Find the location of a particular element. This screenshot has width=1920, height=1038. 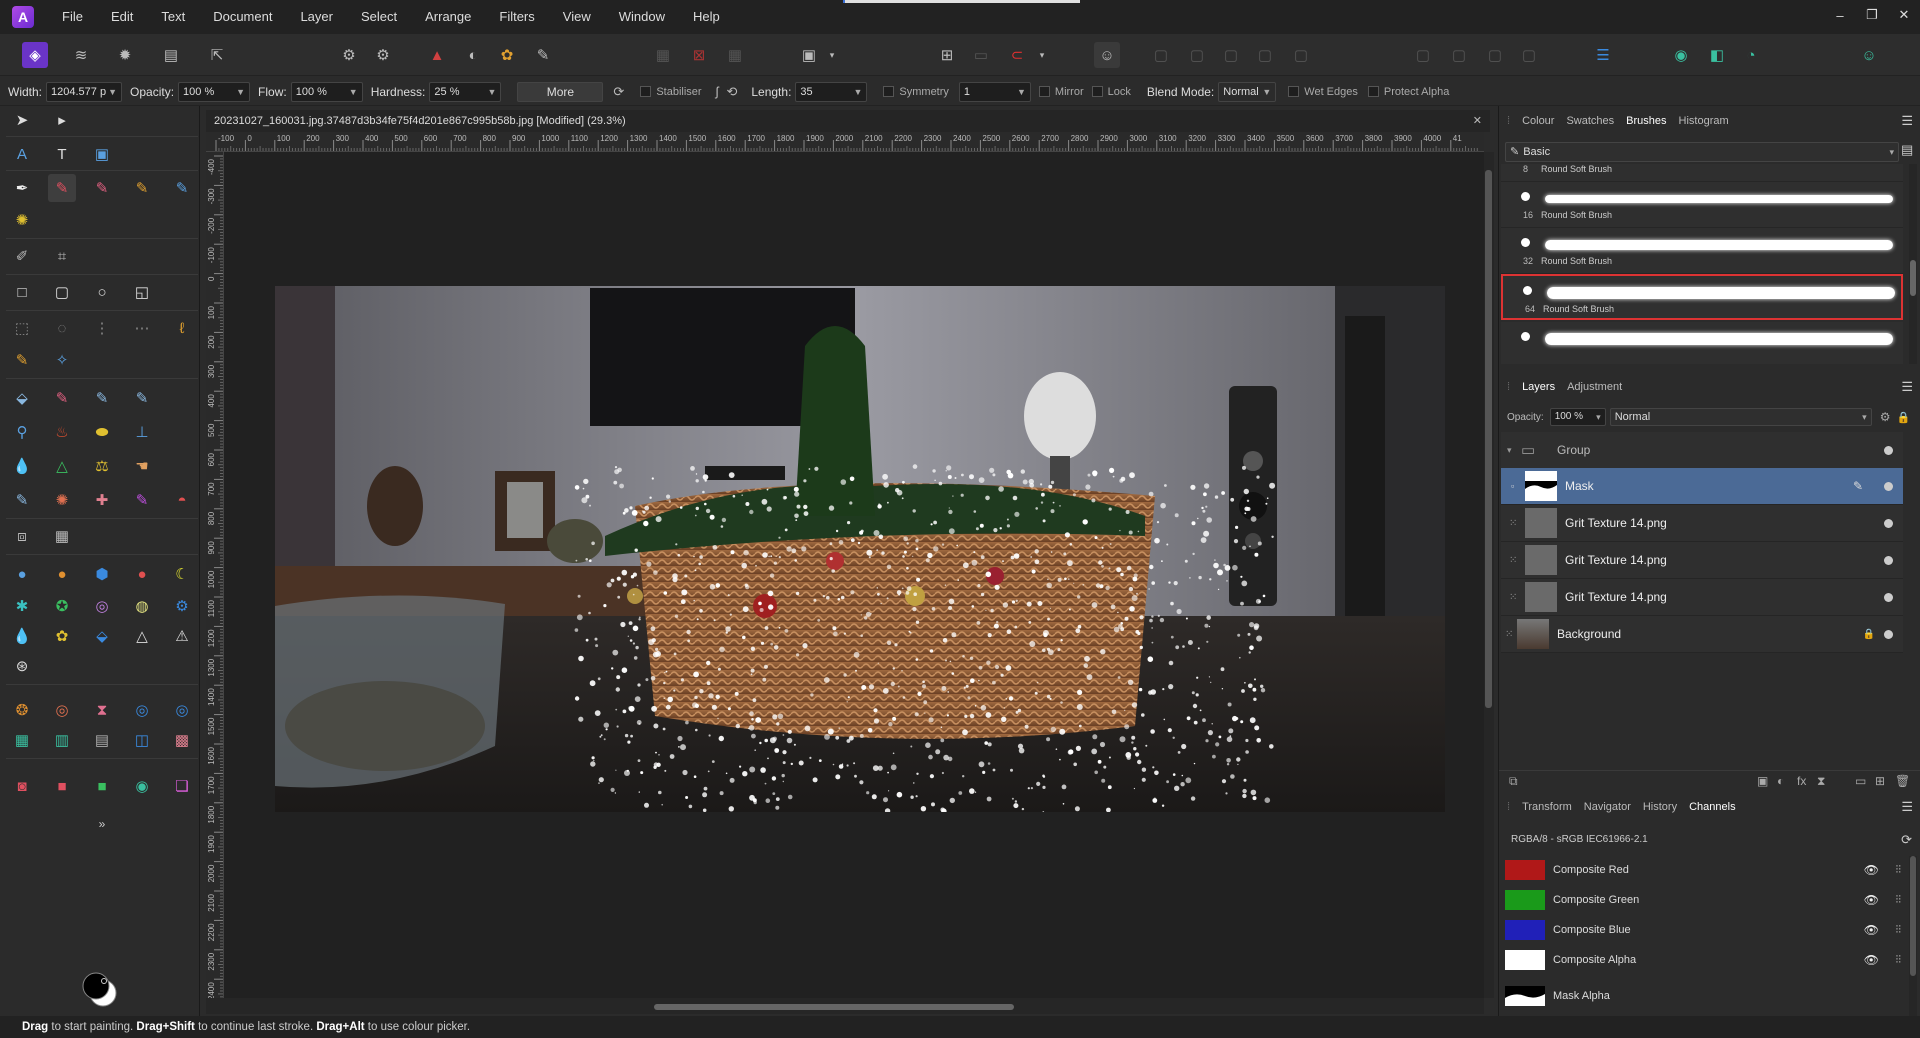

artistic-text-tool-icon: A is located at coordinates (22, 154).